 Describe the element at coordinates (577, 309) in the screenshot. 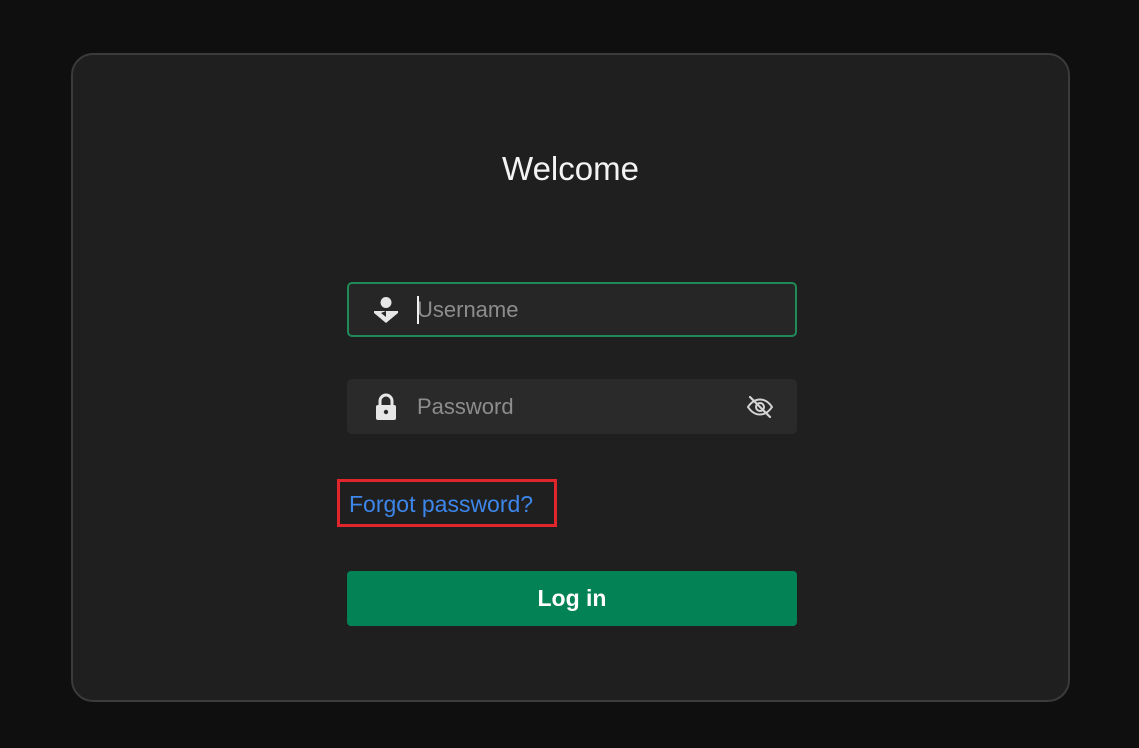

I see `username-input` at that location.